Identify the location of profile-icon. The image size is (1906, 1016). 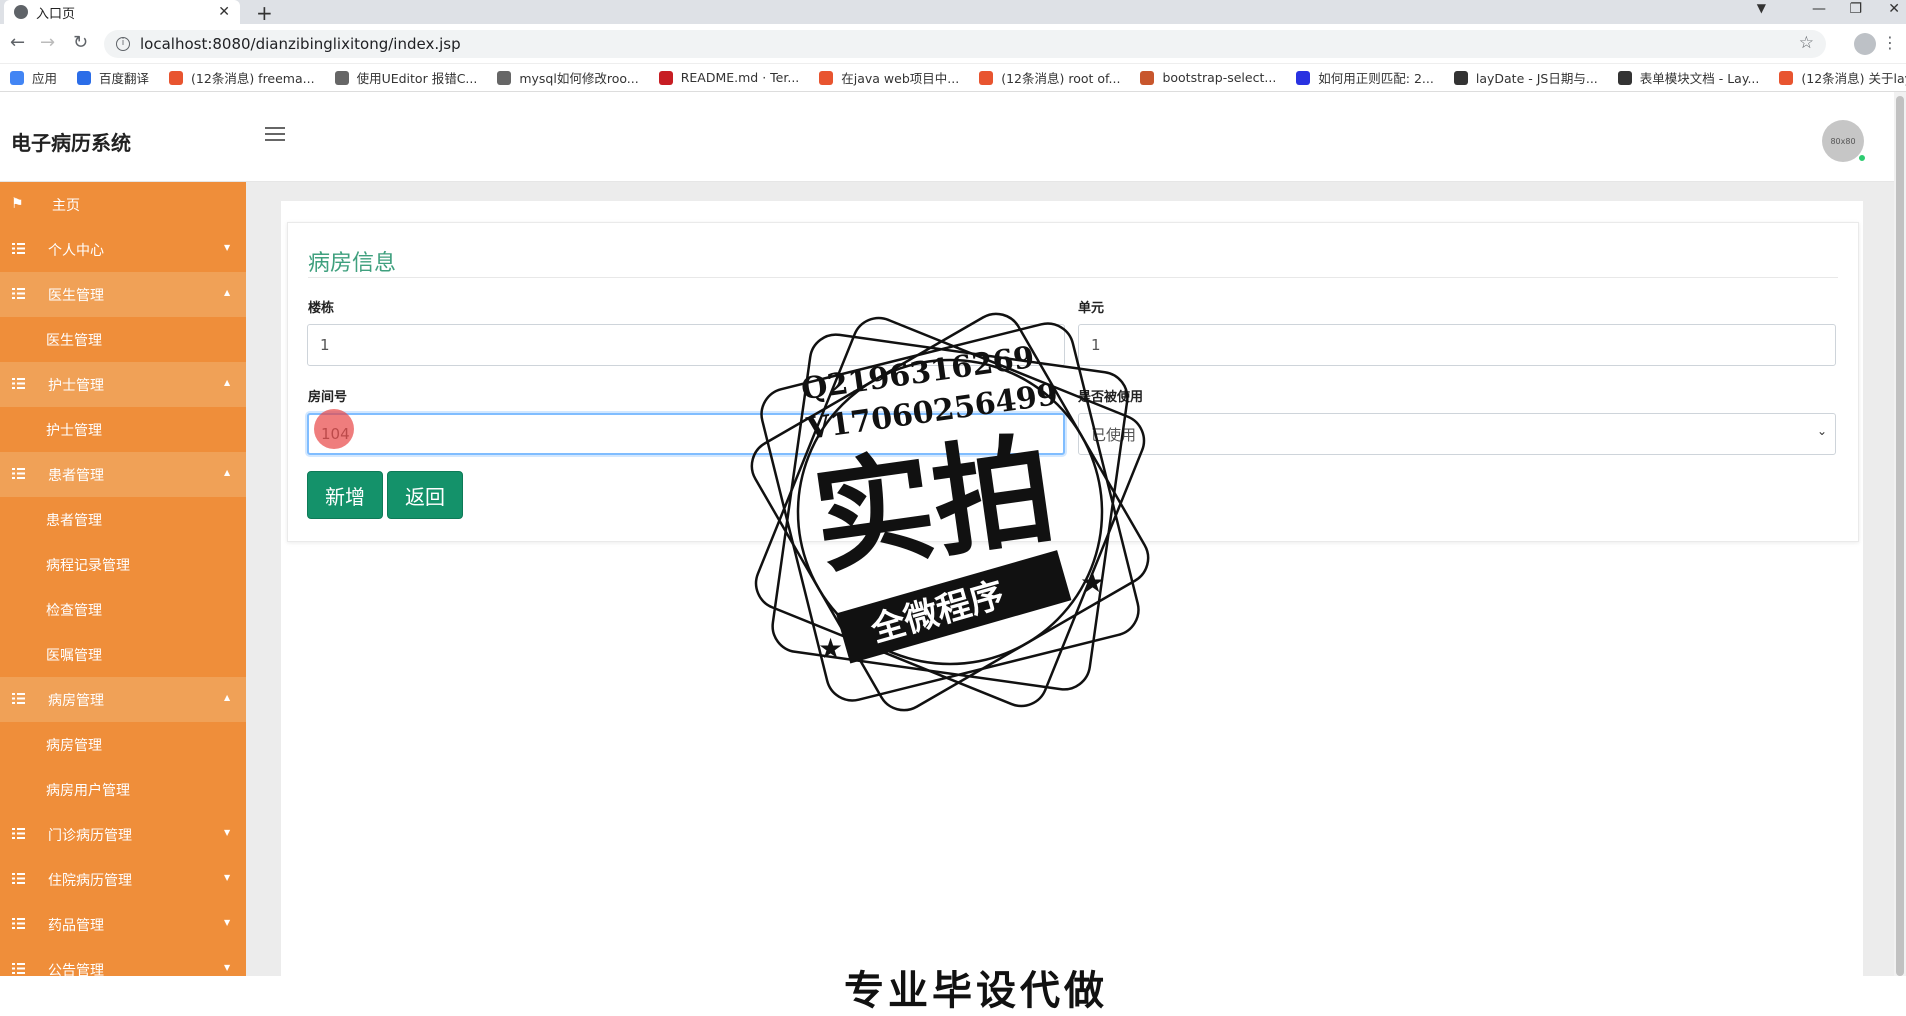
(1865, 44).